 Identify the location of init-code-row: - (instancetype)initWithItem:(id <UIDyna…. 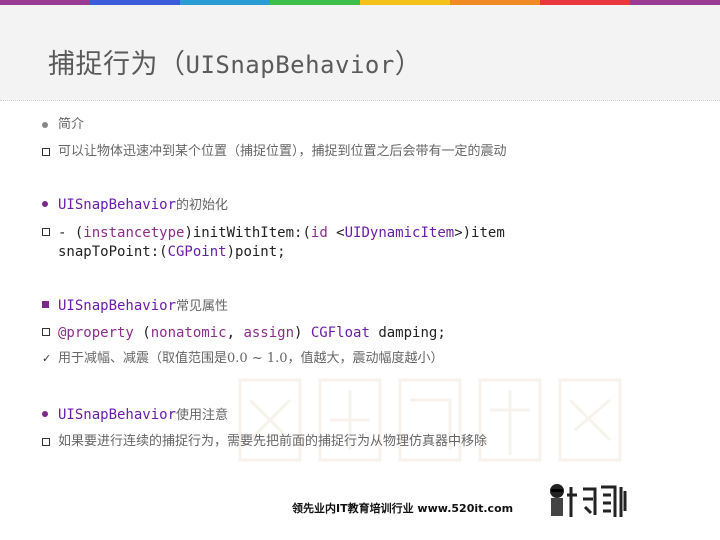
(273, 243).